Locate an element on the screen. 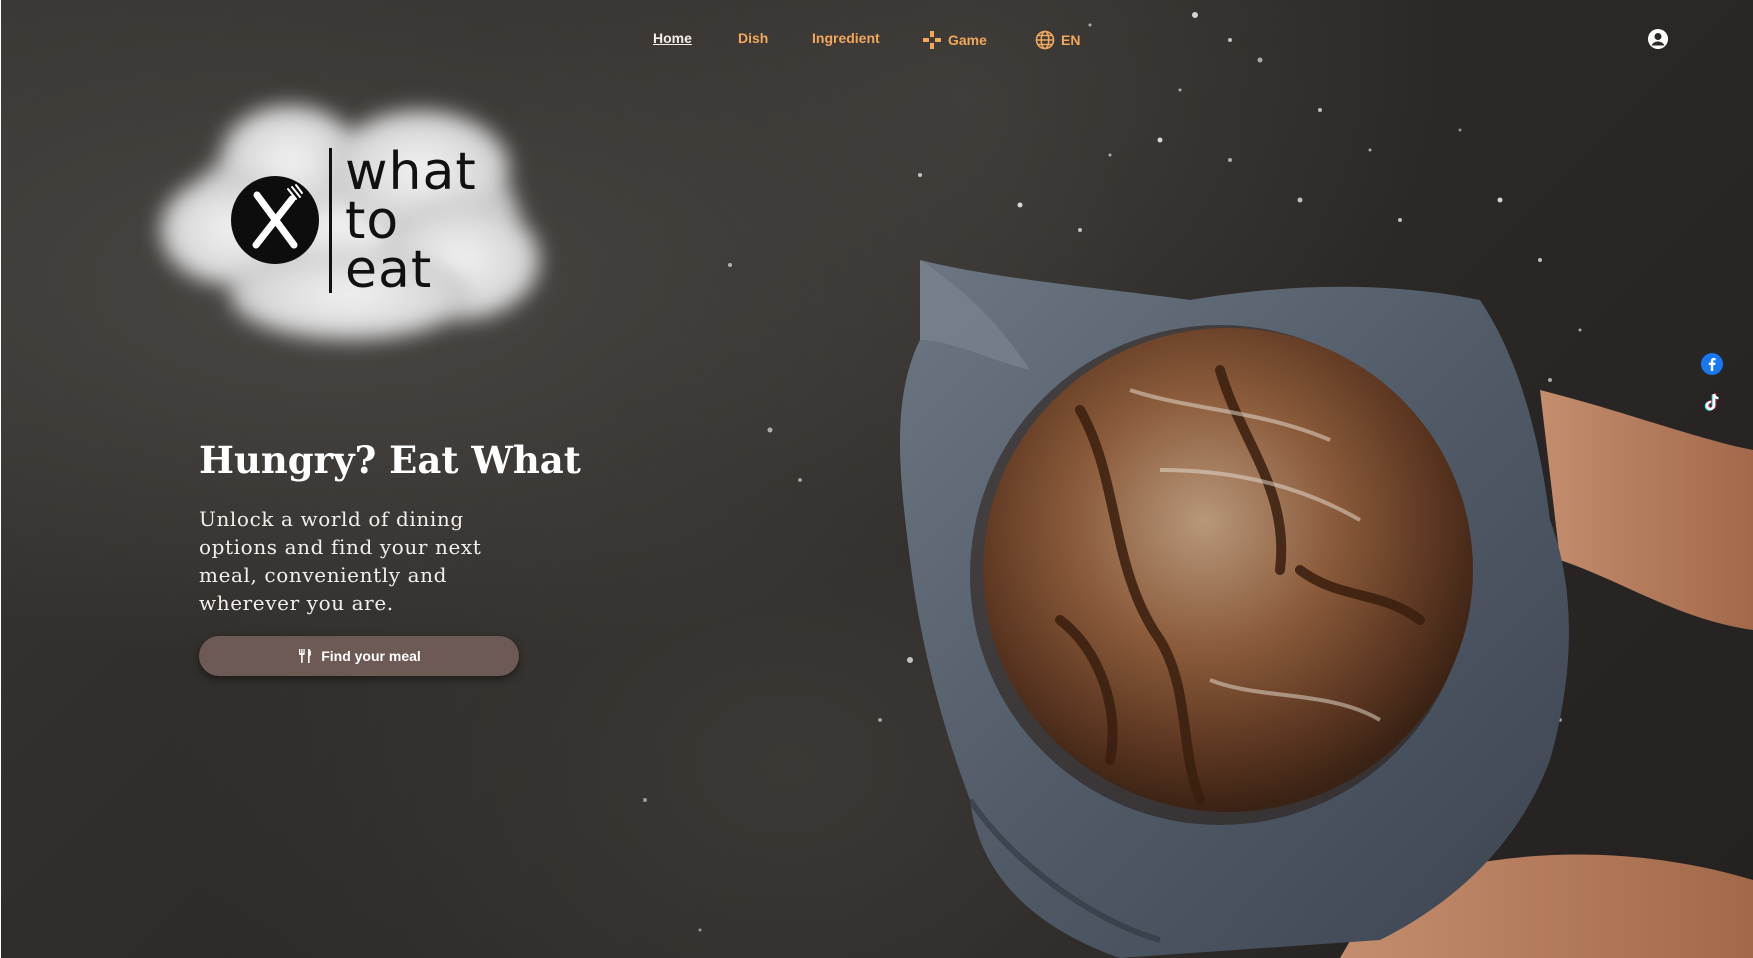 This screenshot has width=1753, height=958. nav-dish-label: Dish is located at coordinates (753, 38).